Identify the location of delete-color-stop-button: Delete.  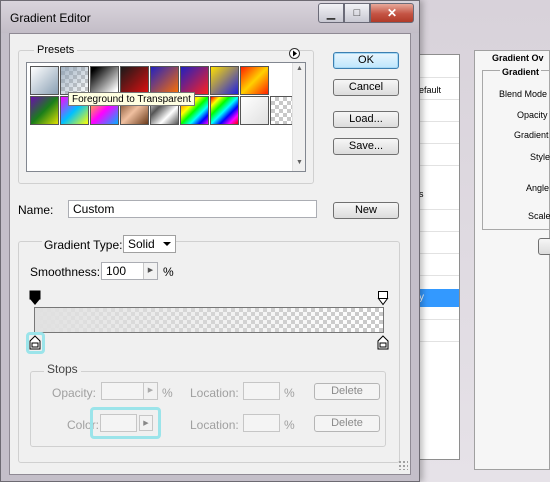
(347, 423).